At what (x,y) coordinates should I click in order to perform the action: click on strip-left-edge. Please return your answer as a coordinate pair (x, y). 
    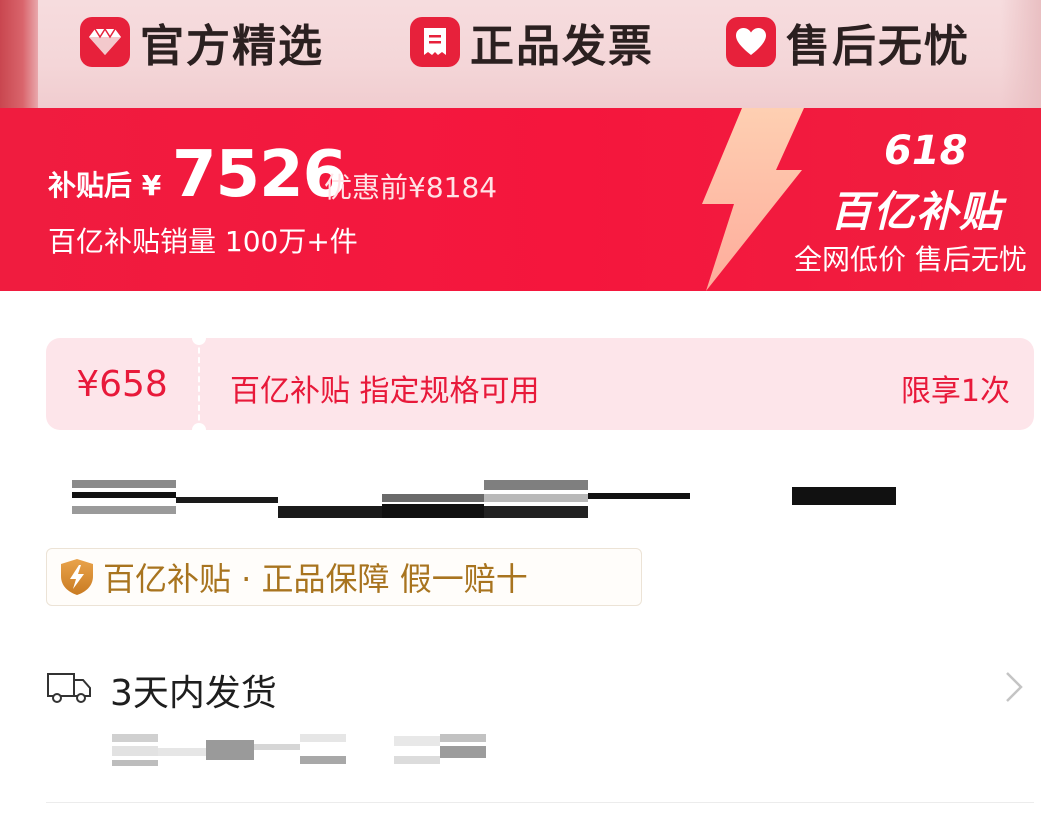
    Looking at the image, I should click on (19, 54).